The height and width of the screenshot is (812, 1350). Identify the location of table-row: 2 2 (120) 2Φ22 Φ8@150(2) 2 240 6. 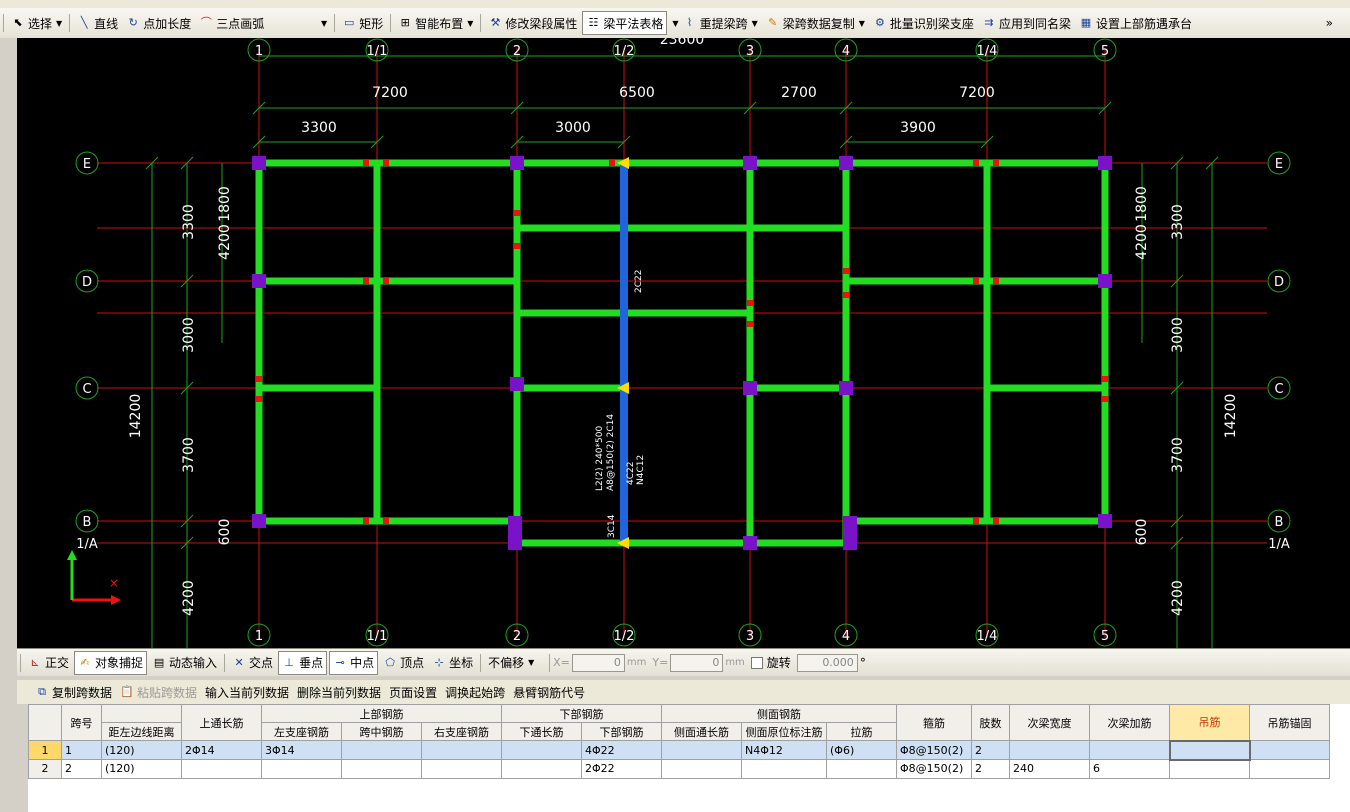
(679, 769).